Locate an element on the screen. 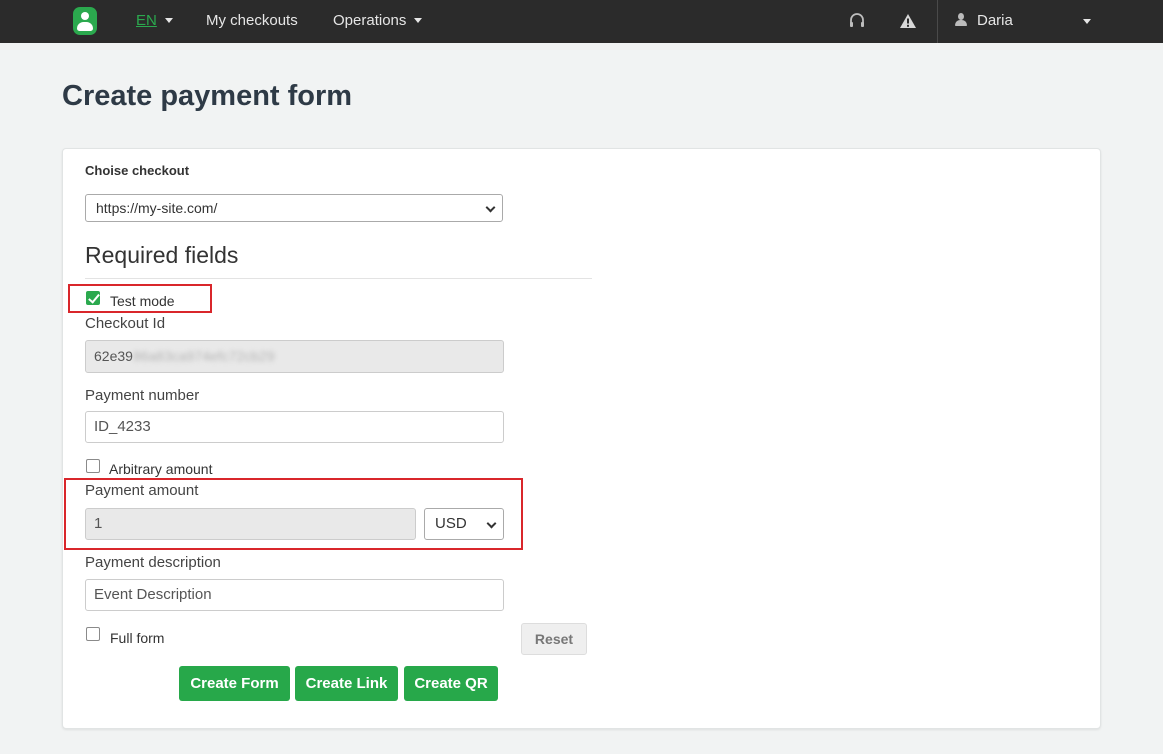 Image resolution: width=1163 pixels, height=754 pixels. reset-button: Reset is located at coordinates (554, 639).